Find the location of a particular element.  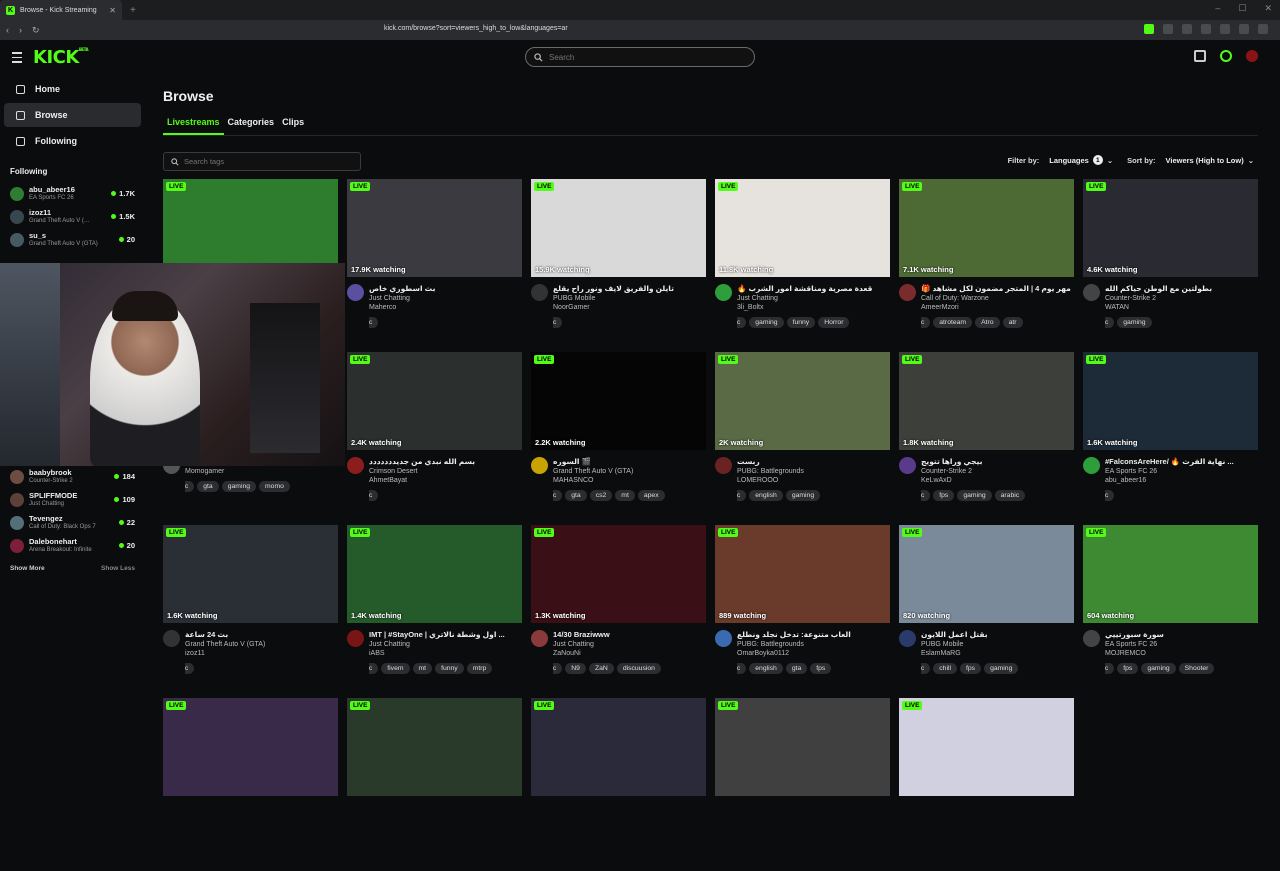

search-bar is located at coordinates (640, 57).